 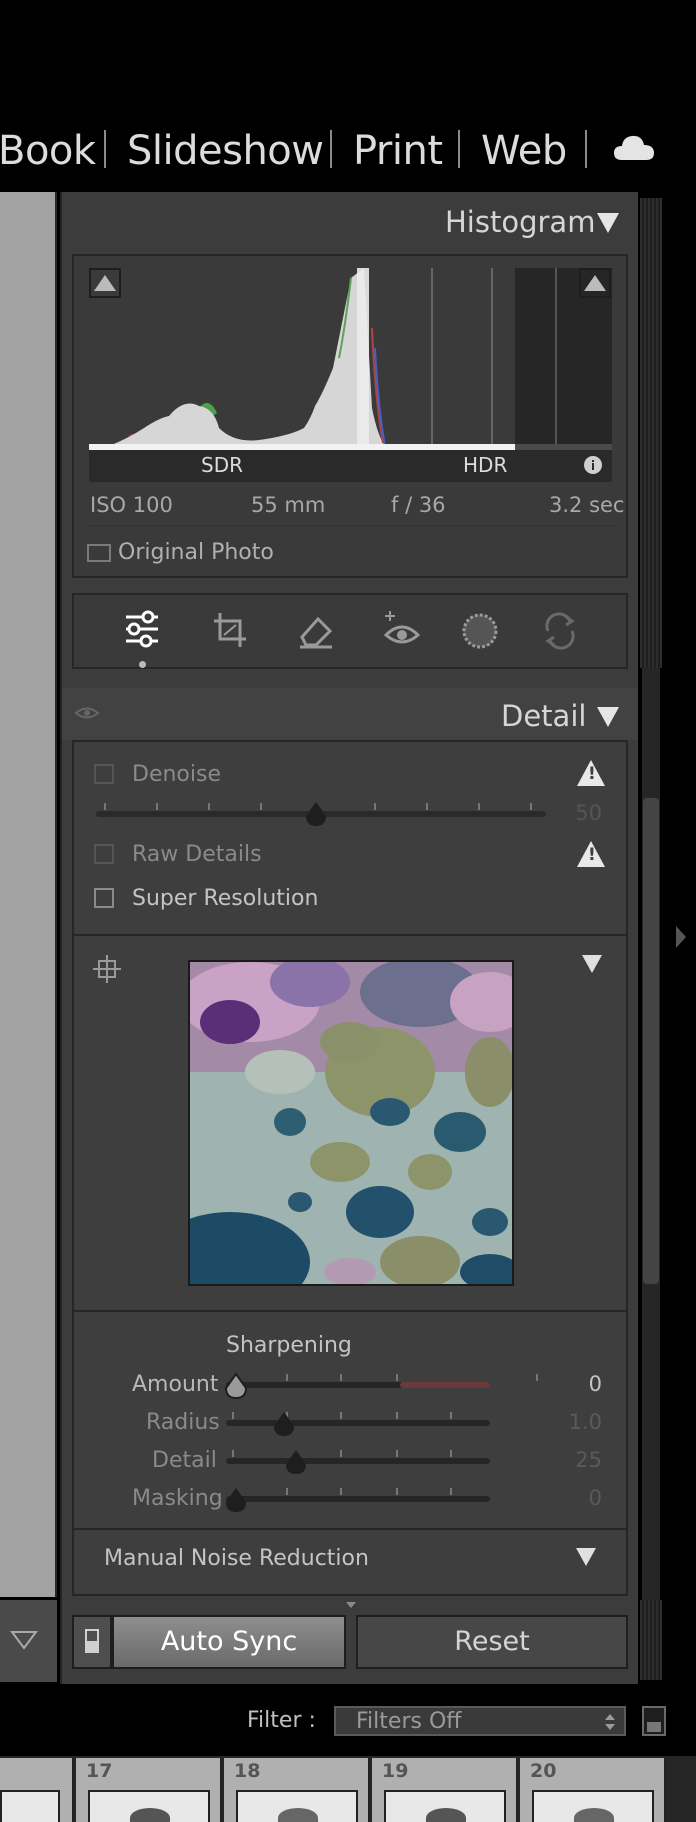 I want to click on denoise-label: Denoise, so click(x=176, y=774).